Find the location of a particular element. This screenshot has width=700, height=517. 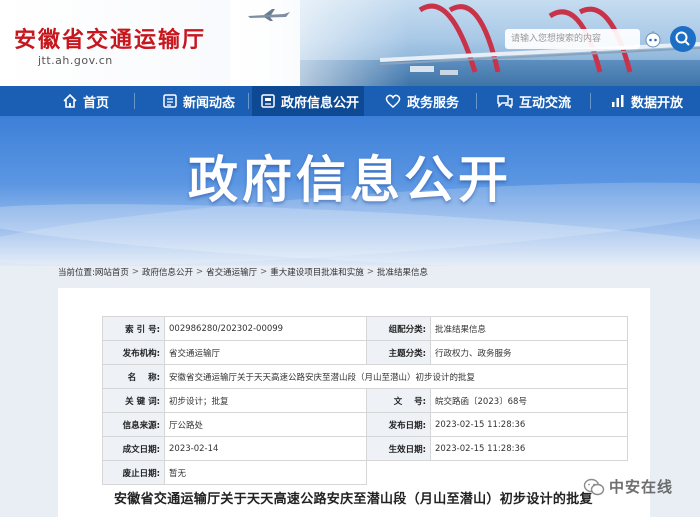

table-row: 废止日期: 暂无 is located at coordinates (365, 472).